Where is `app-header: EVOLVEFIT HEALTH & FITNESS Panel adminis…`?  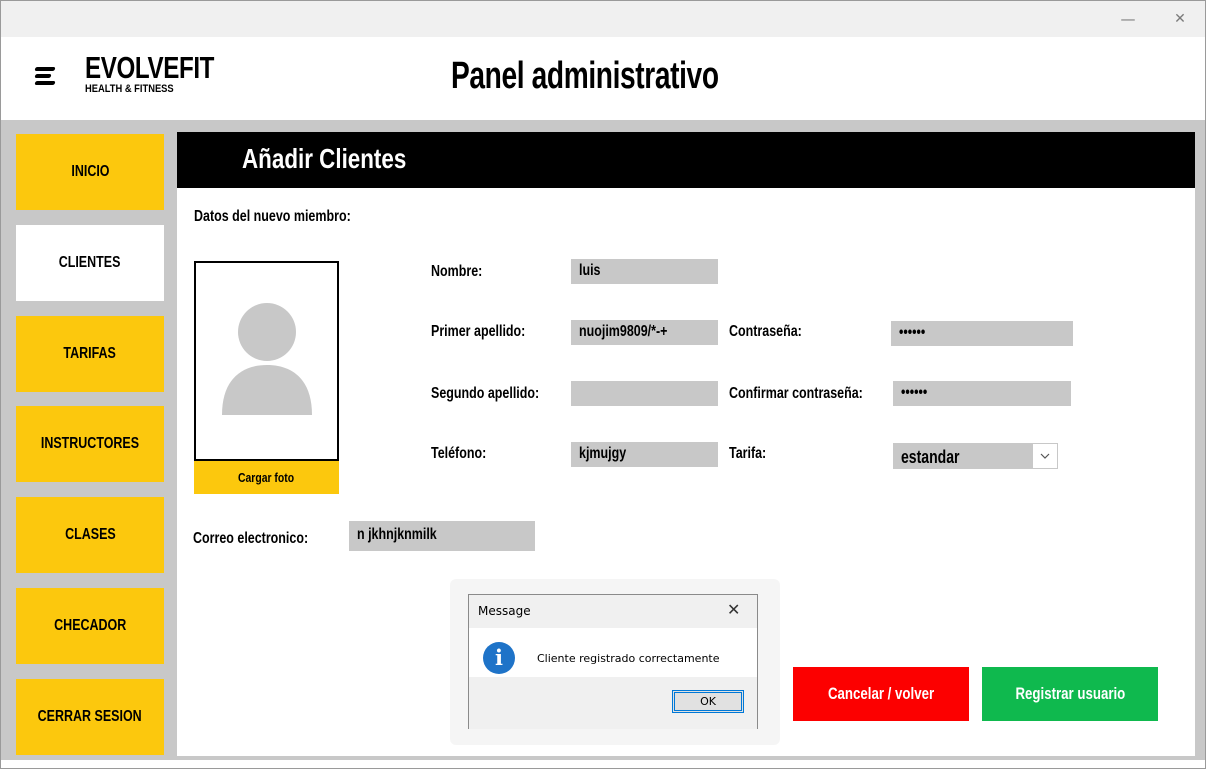
app-header: EVOLVEFIT HEALTH & FITNESS Panel adminis… is located at coordinates (603, 78).